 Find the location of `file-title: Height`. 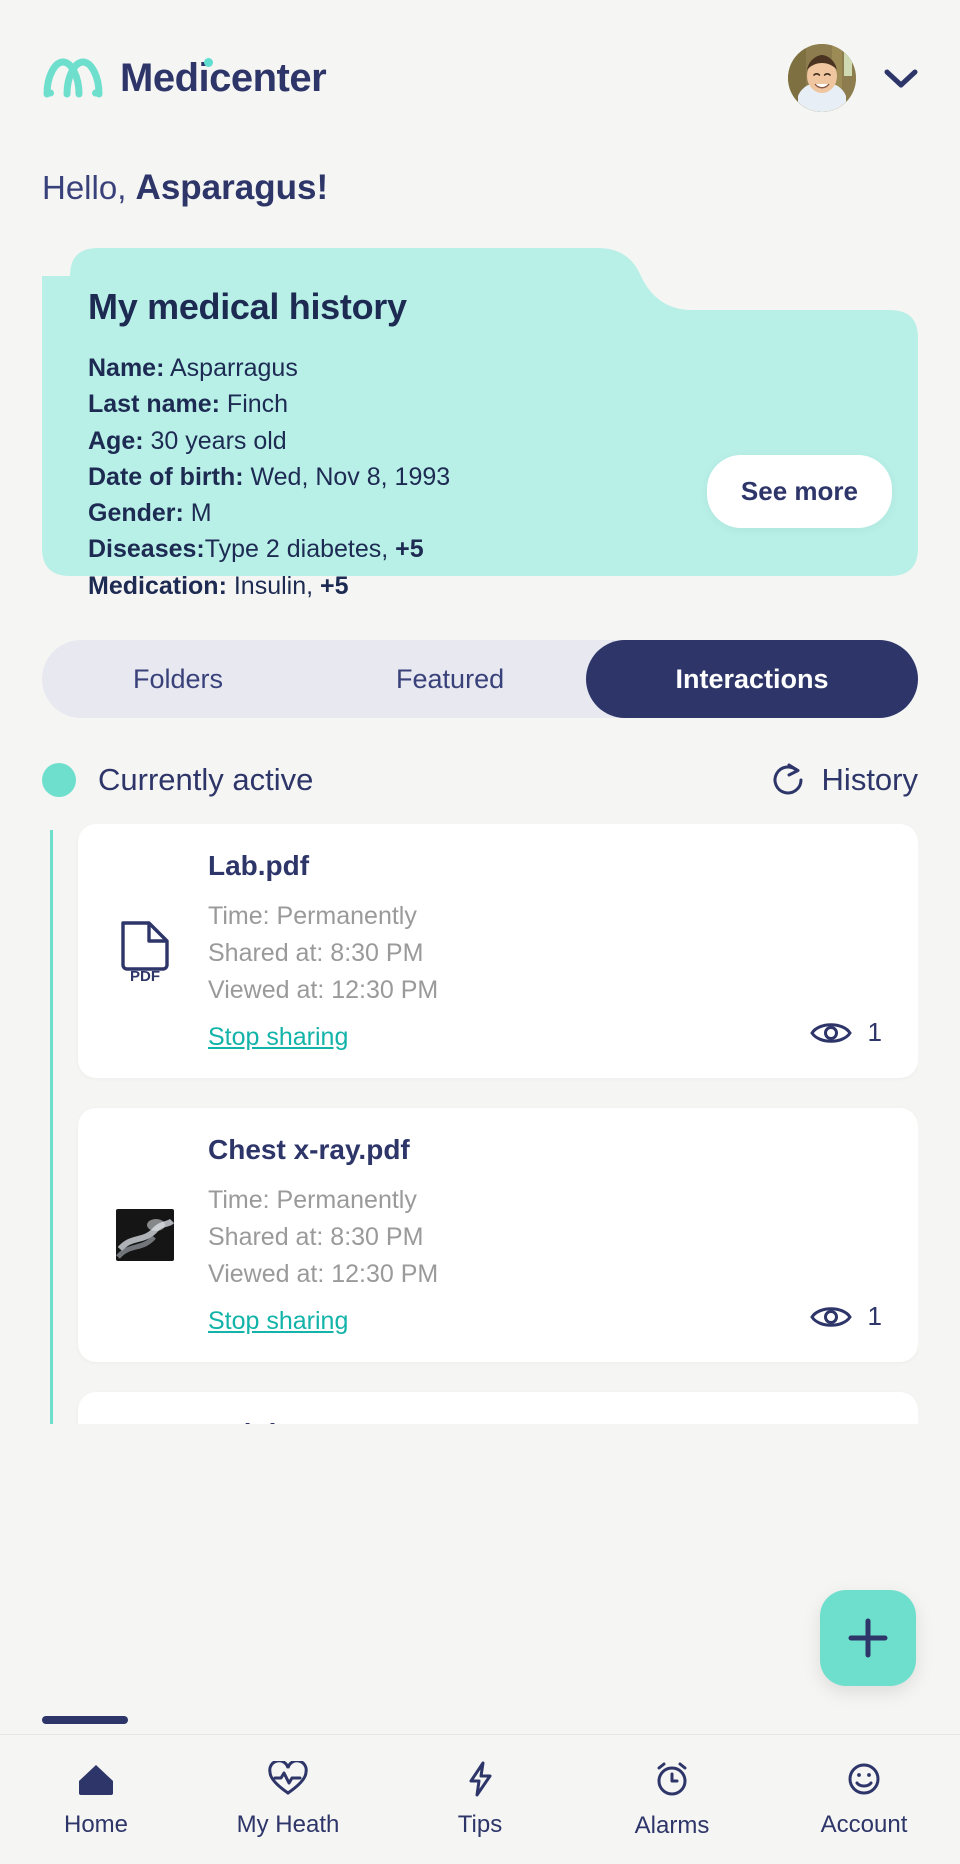

file-title: Height is located at coordinates (548, 1421).